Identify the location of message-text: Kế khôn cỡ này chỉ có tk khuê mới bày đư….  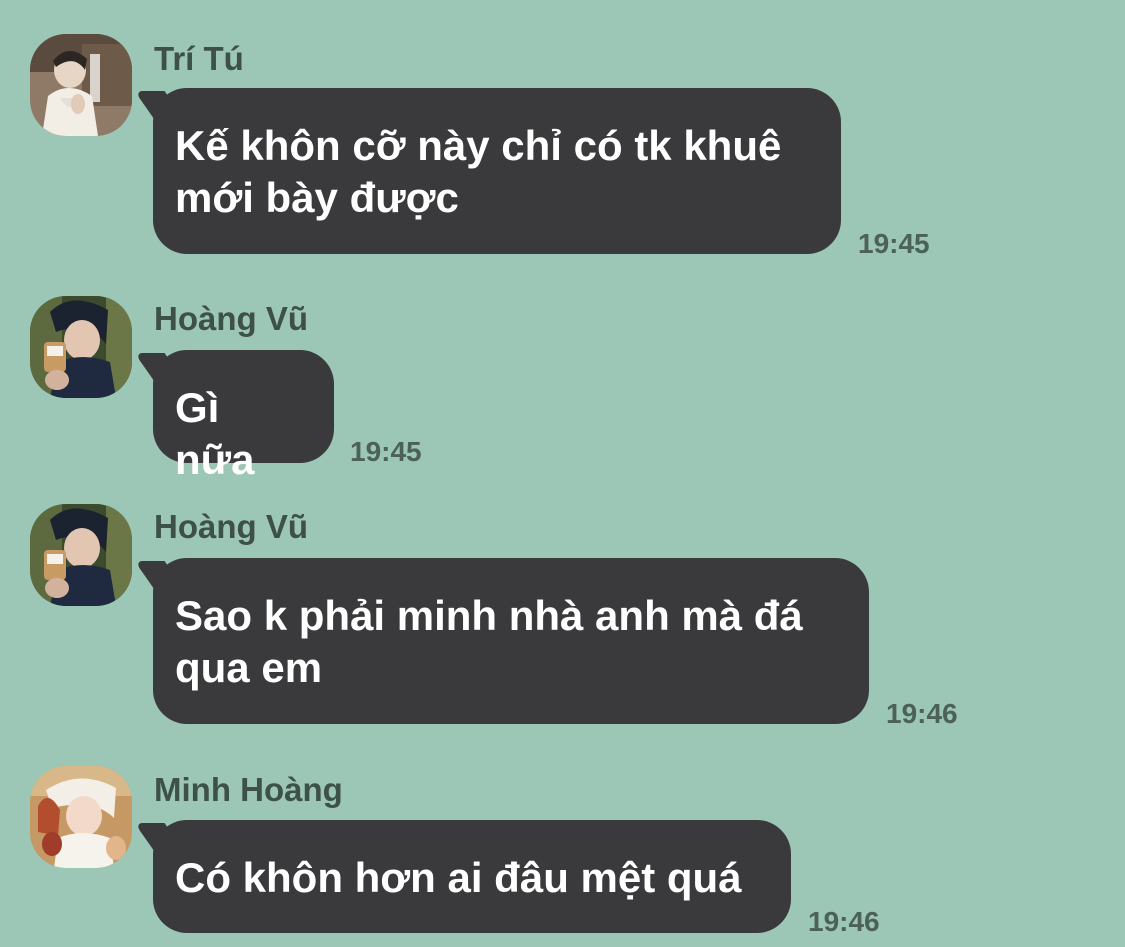
(478, 171).